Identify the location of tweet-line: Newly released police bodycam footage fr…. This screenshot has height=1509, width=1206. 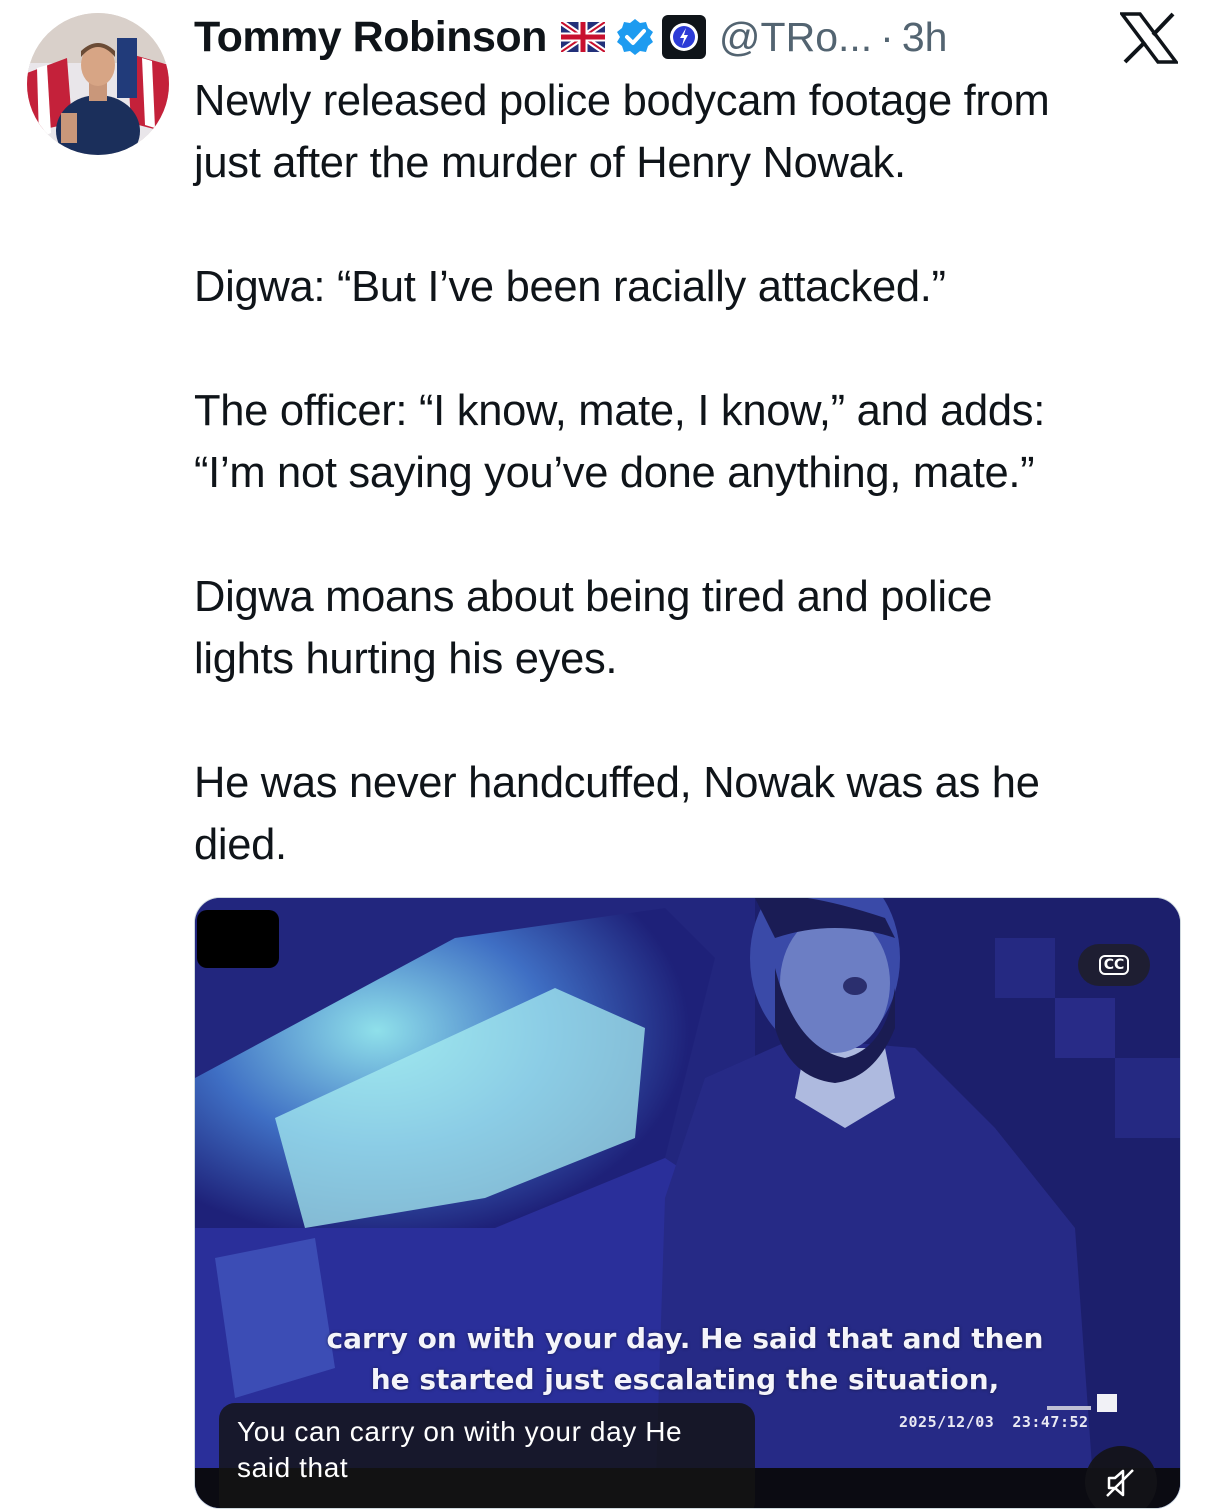
(622, 101).